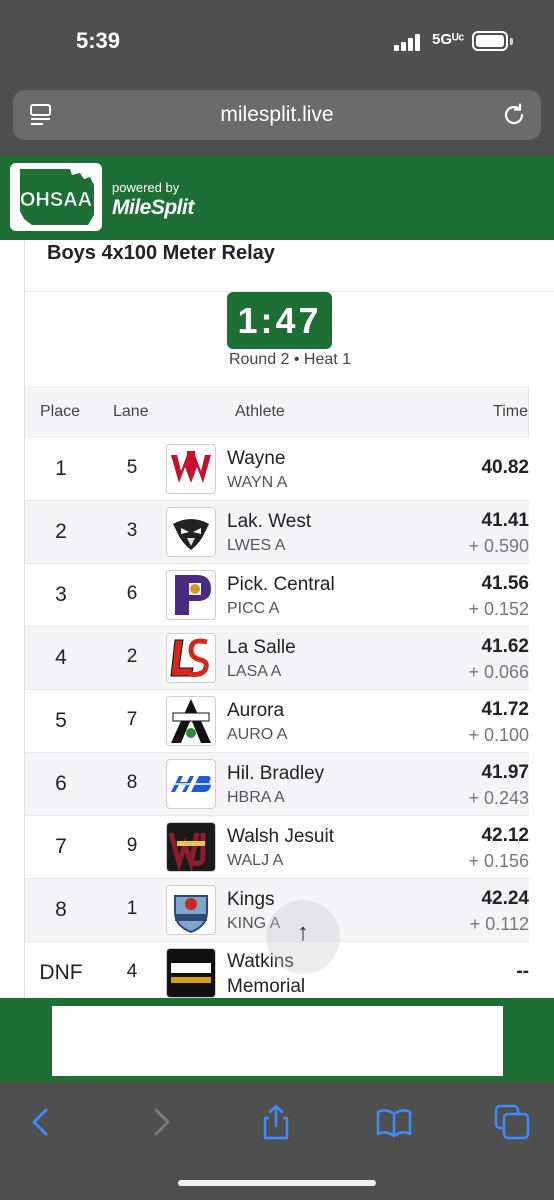 The width and height of the screenshot is (554, 1200). What do you see at coordinates (191, 469) in the screenshot?
I see `team-logo-wayne` at bounding box center [191, 469].